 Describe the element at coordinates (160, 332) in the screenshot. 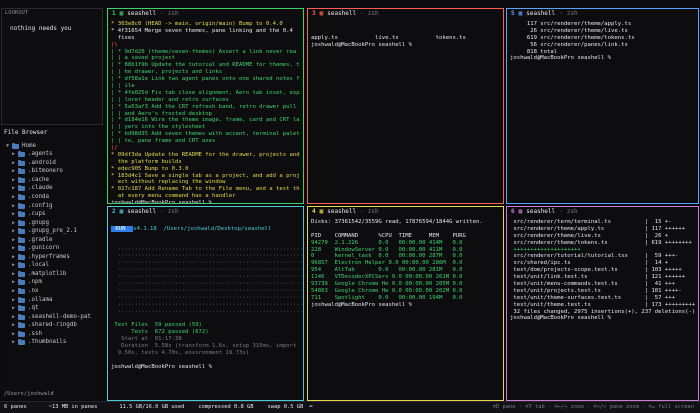

I see `terminal-line: Tests 672 passed (672)` at that location.